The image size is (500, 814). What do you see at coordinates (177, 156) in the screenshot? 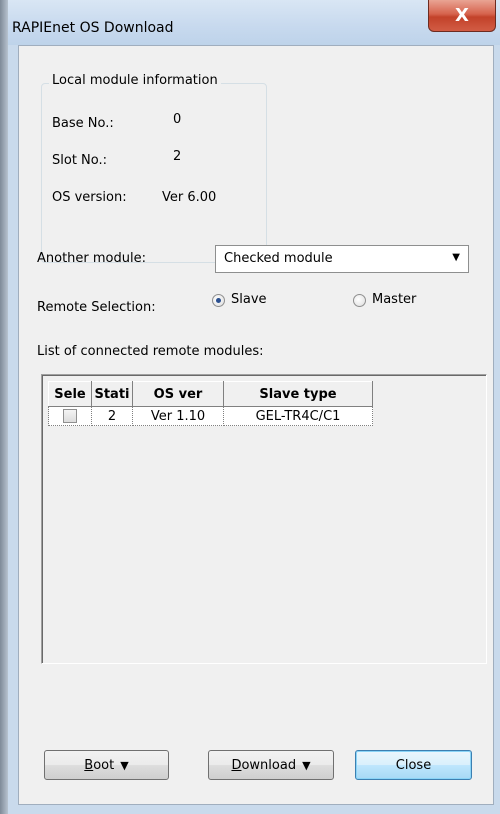
I see `slot-no-value: 2` at bounding box center [177, 156].